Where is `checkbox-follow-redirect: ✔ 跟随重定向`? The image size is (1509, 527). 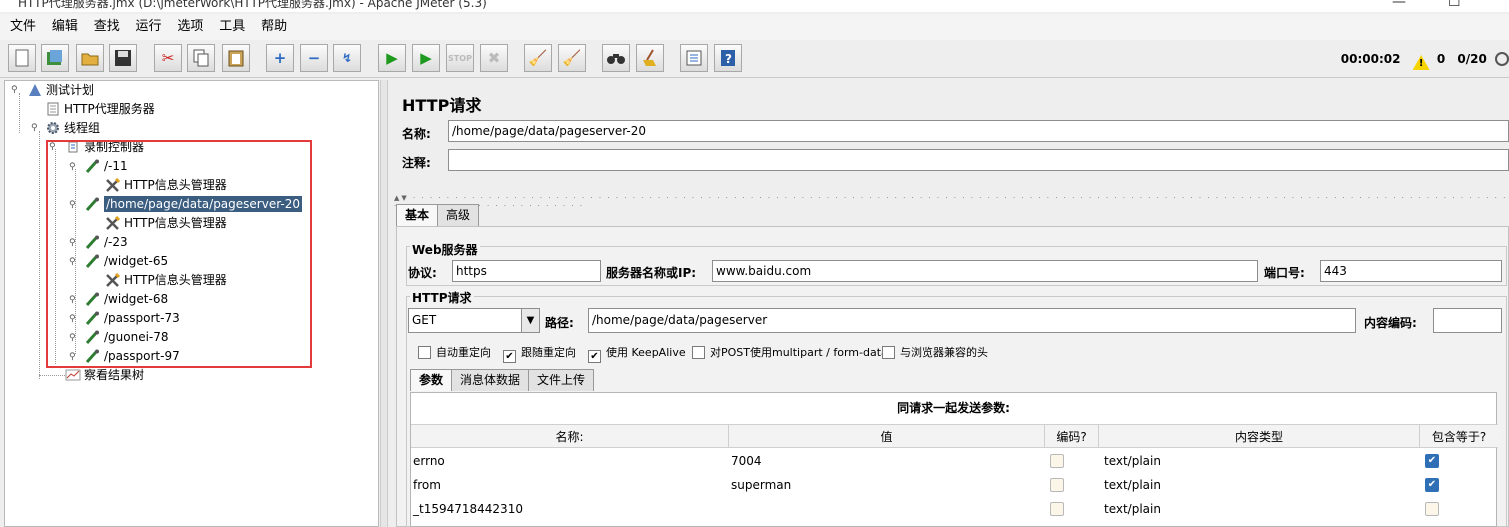
checkbox-follow-redirect: ✔ 跟随重定向 is located at coordinates (539, 353).